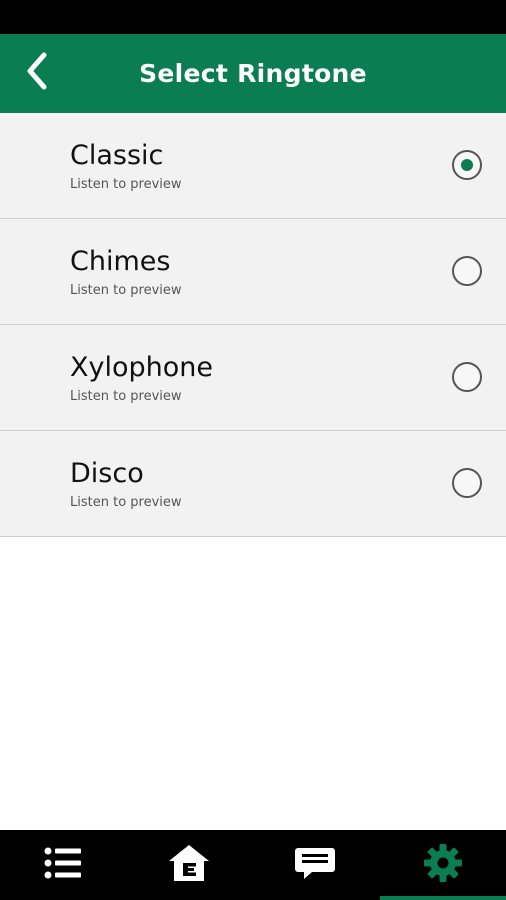 The width and height of the screenshot is (506, 900). I want to click on back-button, so click(37, 73).